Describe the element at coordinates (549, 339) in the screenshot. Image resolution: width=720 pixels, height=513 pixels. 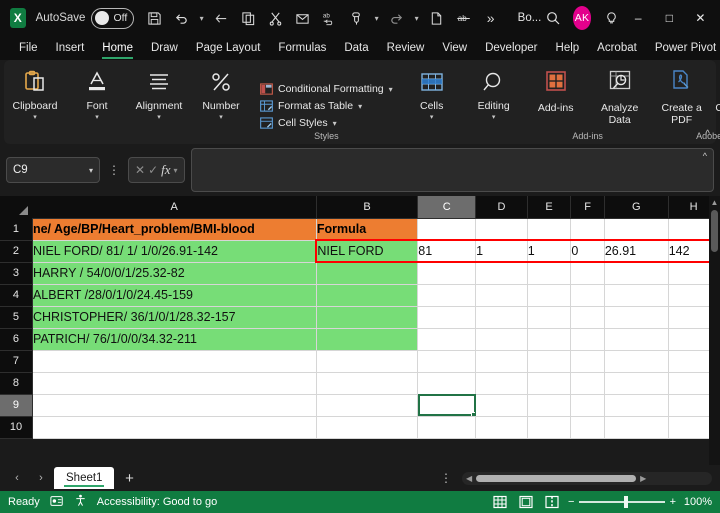
I see `cell-e6` at that location.